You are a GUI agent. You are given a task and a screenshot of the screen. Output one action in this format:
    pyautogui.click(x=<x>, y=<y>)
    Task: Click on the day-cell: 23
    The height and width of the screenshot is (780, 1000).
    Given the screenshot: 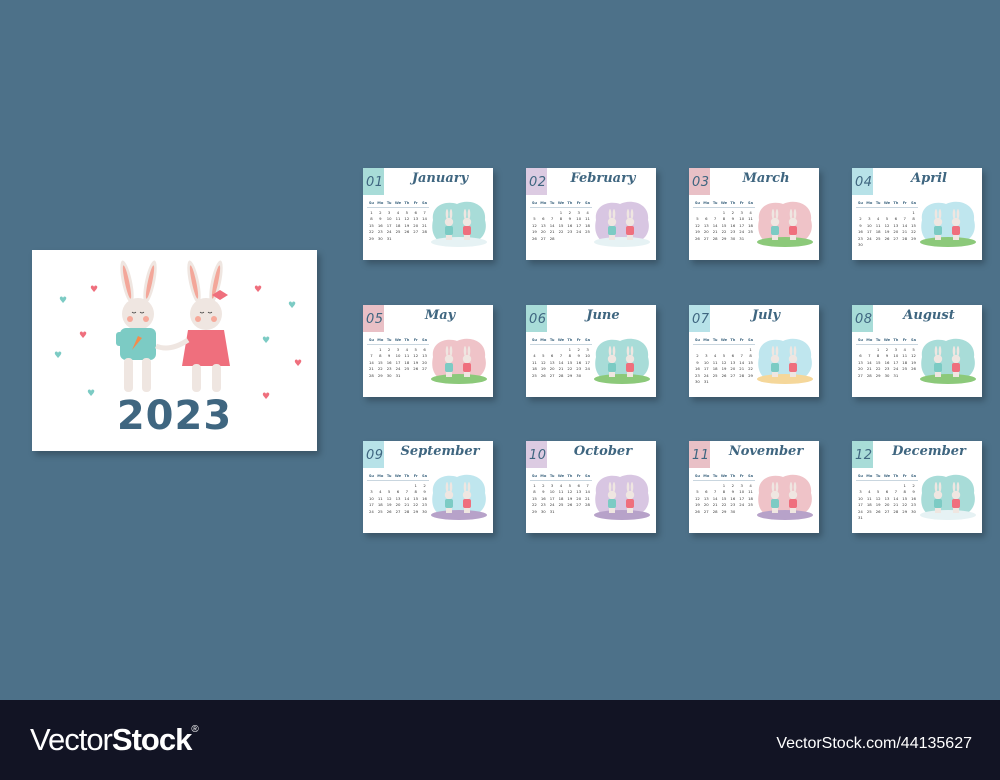 What is the action you would take?
    pyautogui.click(x=579, y=369)
    